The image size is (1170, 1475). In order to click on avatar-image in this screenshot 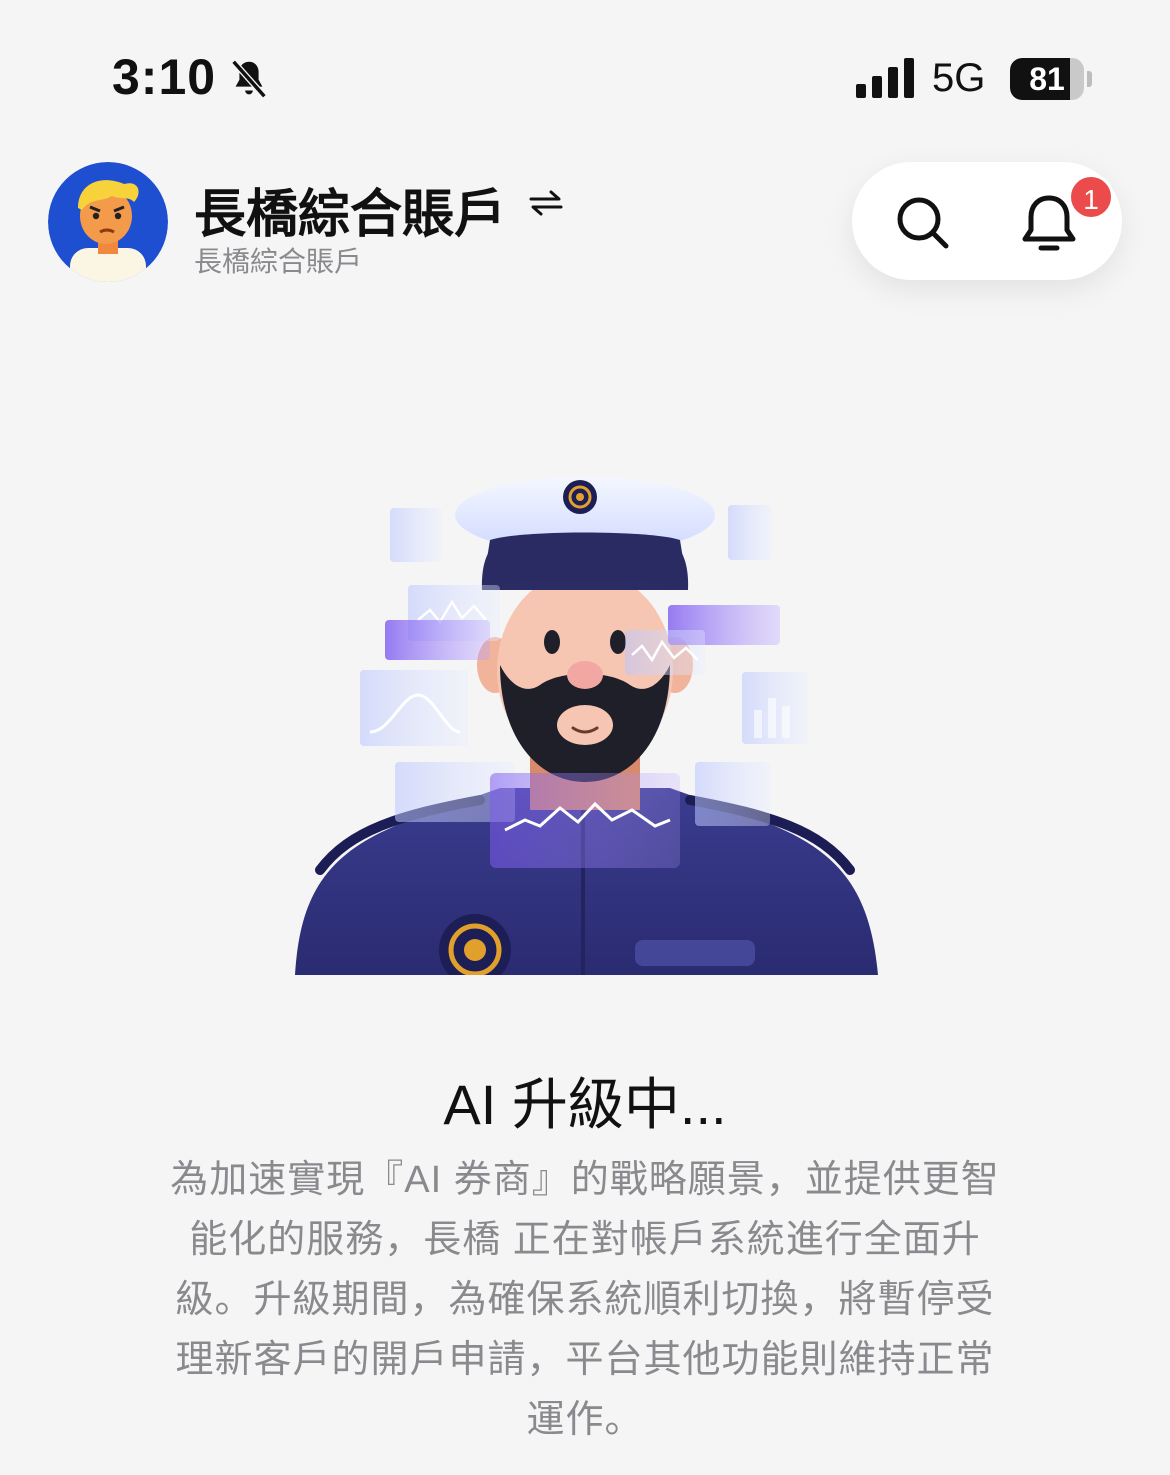, I will do `click(108, 222)`.